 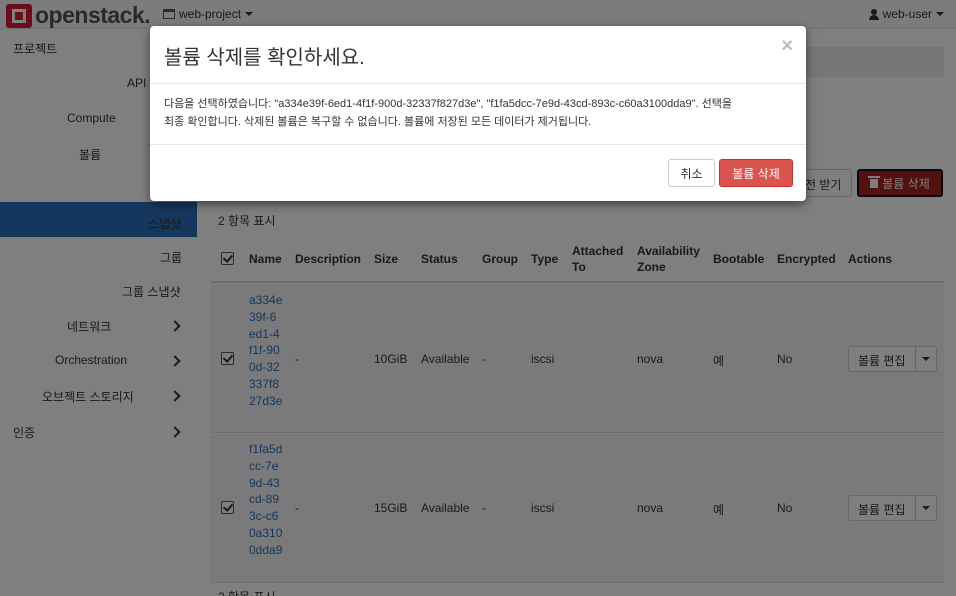 What do you see at coordinates (691, 173) in the screenshot?
I see `cancel-button: 취소` at bounding box center [691, 173].